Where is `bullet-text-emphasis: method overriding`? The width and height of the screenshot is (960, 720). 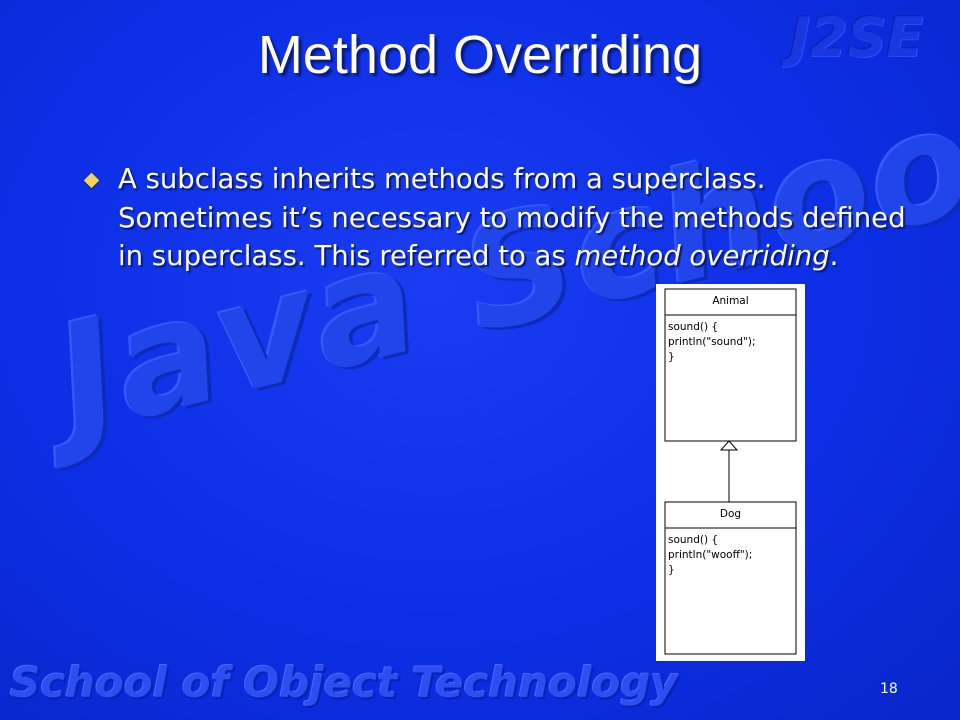
bullet-text-emphasis: method overriding is located at coordinates (702, 256).